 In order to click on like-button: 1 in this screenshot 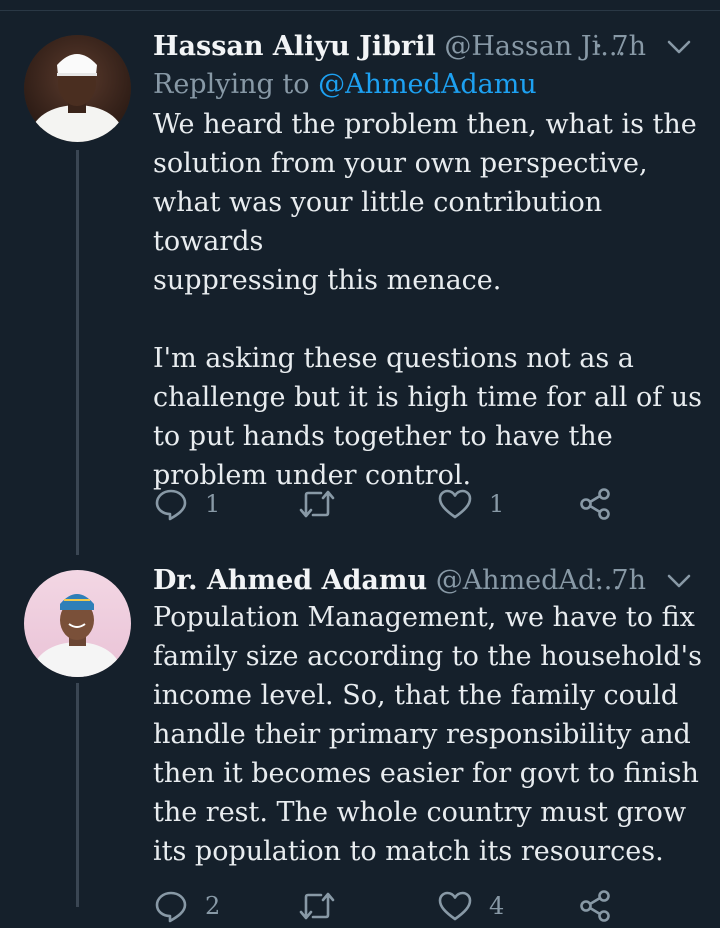, I will do `click(470, 504)`.